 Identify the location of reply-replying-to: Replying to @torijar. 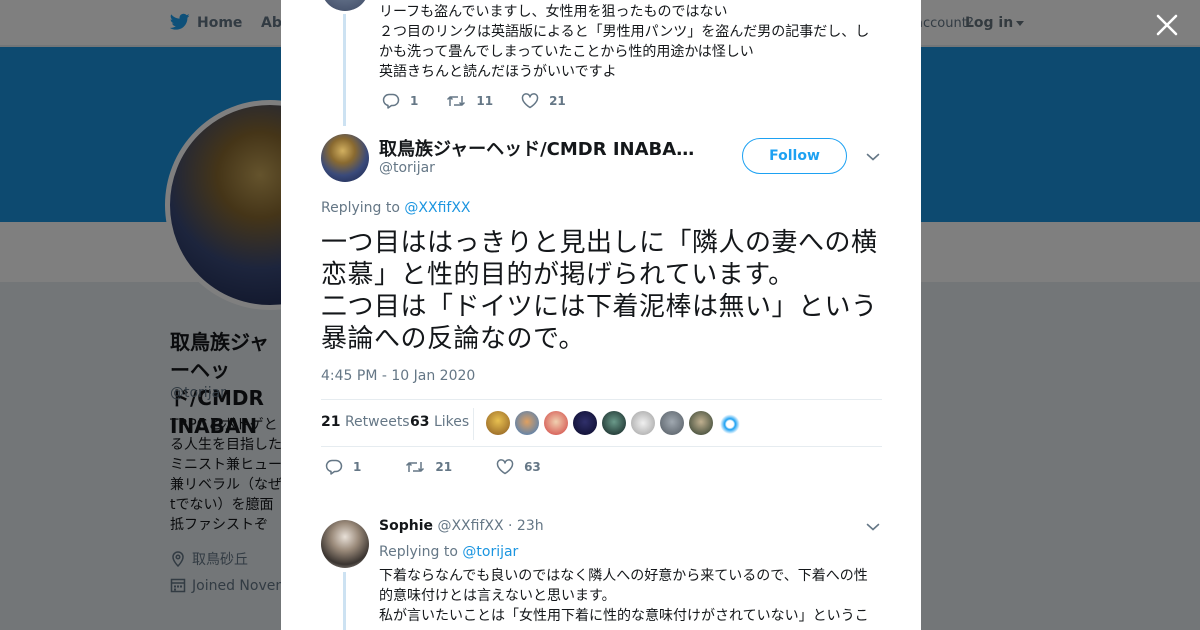
(626, 552).